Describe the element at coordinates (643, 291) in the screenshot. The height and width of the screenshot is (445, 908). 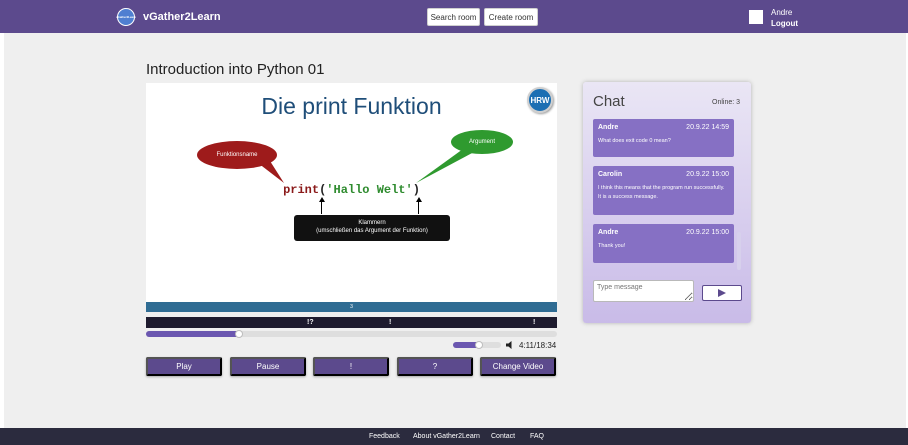
I see `message-input` at that location.